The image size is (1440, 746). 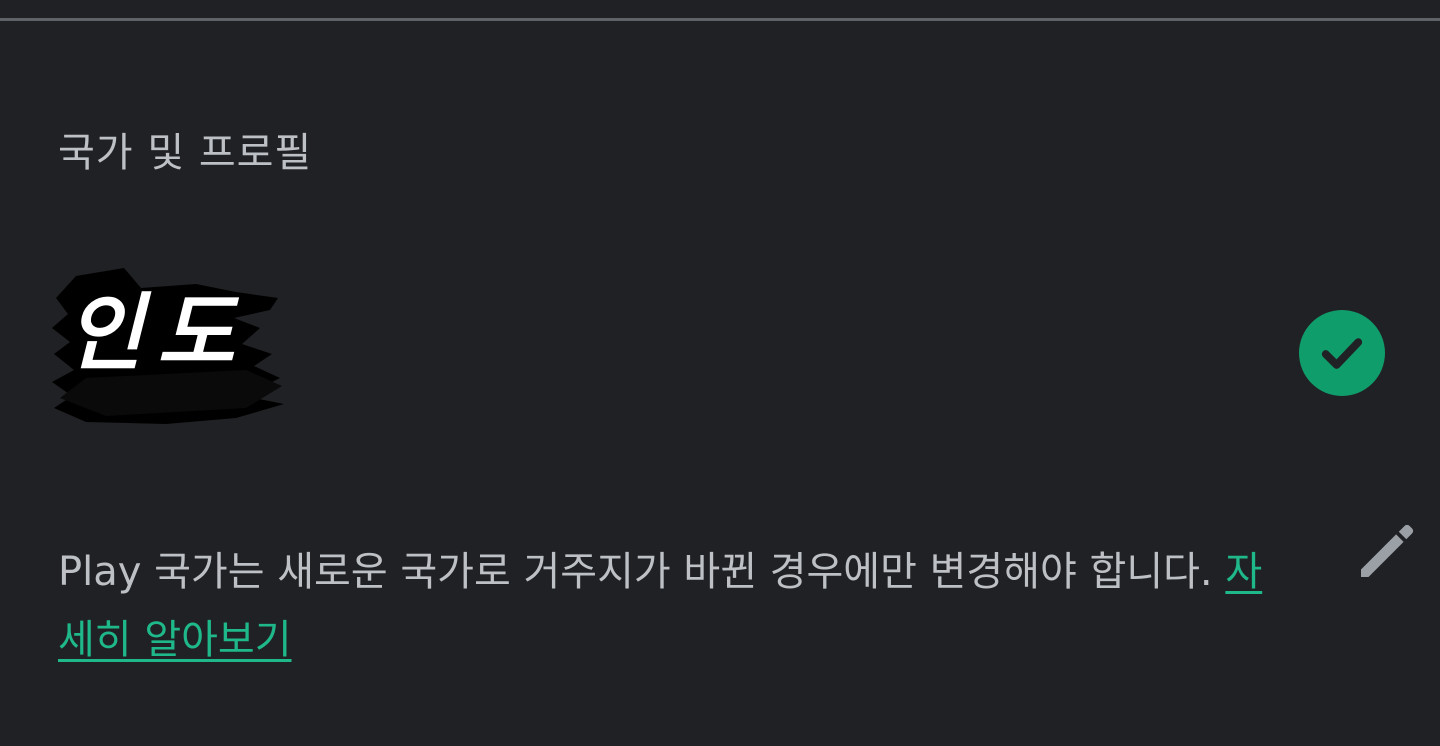 I want to click on pencil-icon, so click(x=1388, y=550).